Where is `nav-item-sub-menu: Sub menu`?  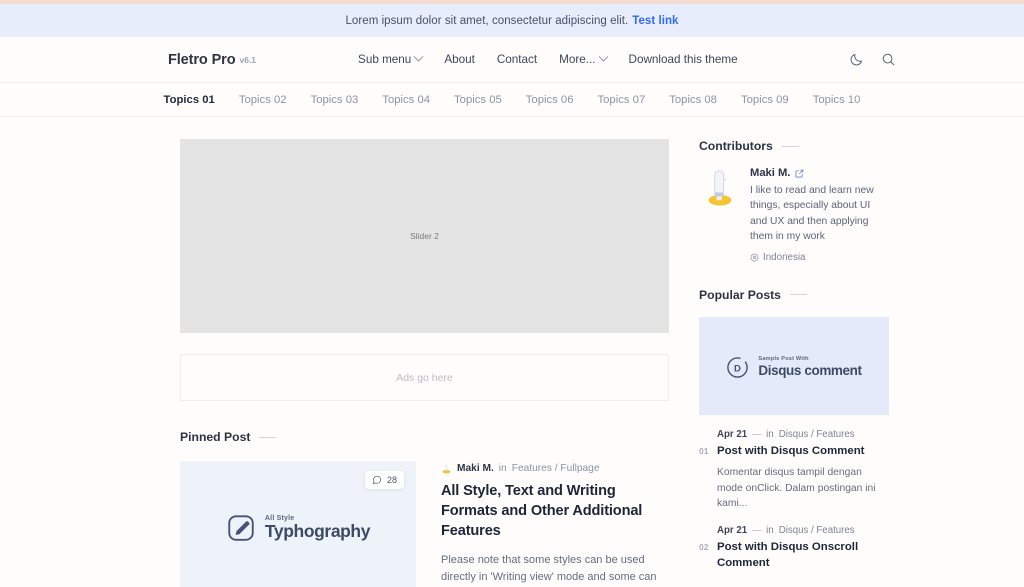 nav-item-sub-menu: Sub menu is located at coordinates (391, 58).